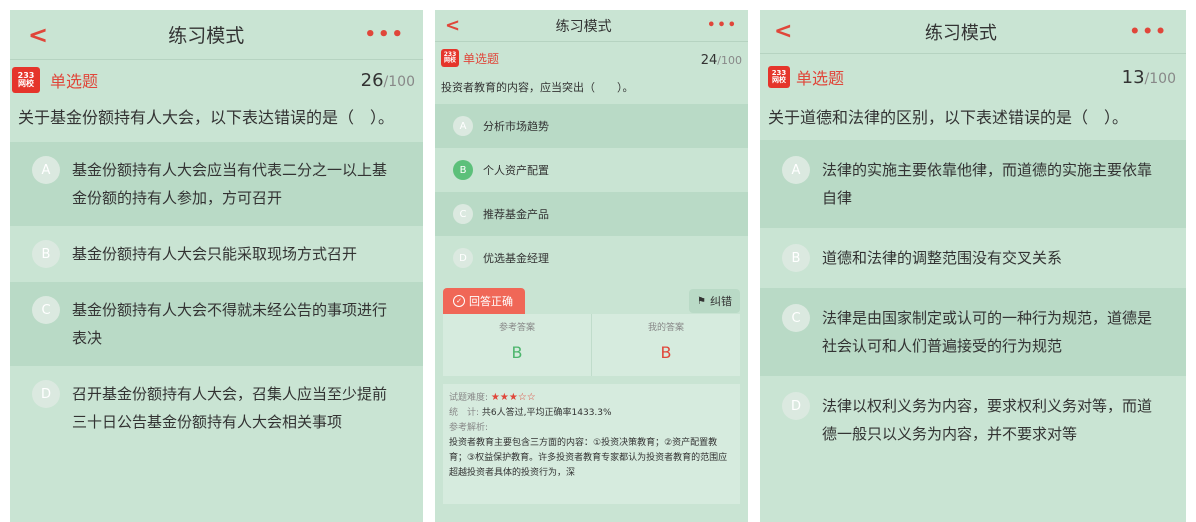 The width and height of the screenshot is (1196, 522). What do you see at coordinates (516, 170) in the screenshot?
I see `option-text: 个人资产配置` at bounding box center [516, 170].